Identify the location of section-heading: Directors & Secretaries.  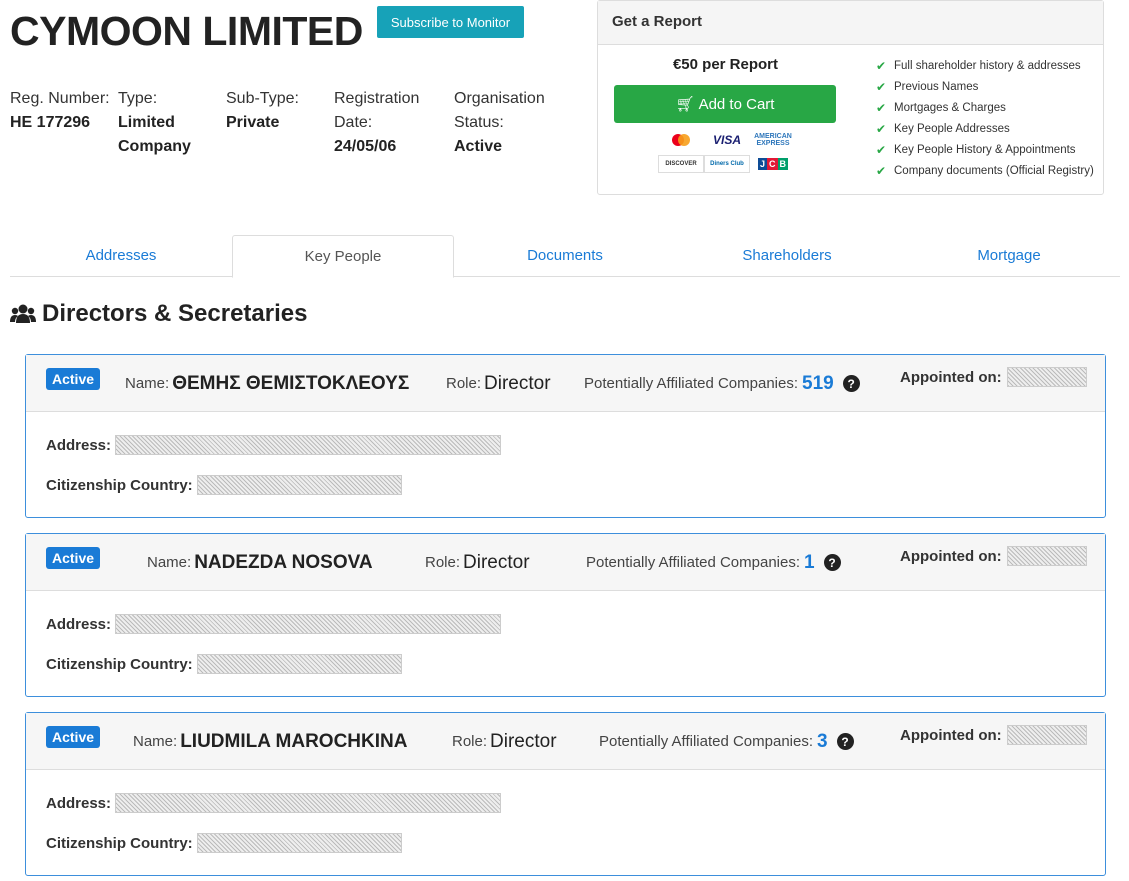
(158, 314).